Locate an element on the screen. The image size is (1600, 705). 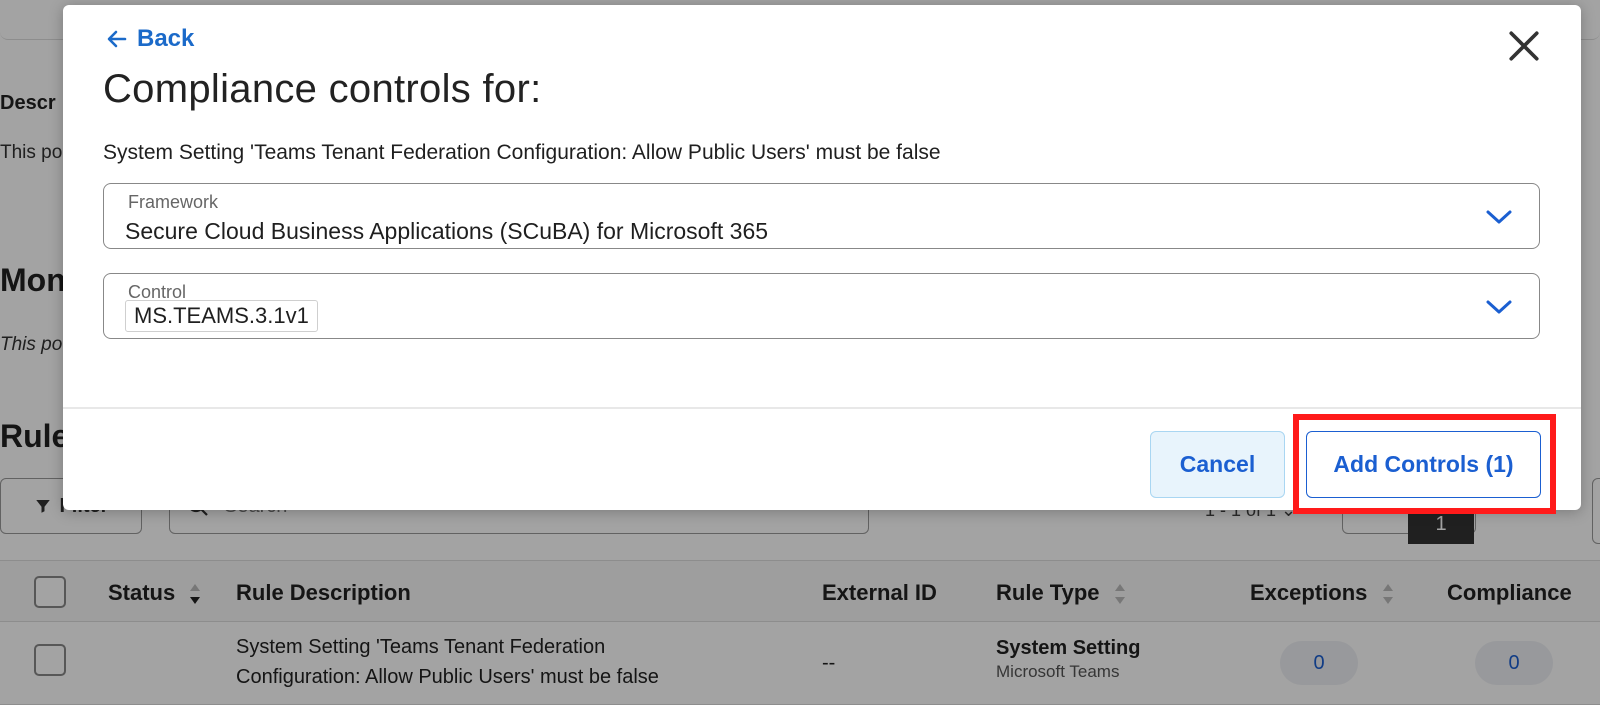
close-button is located at coordinates (1524, 46).